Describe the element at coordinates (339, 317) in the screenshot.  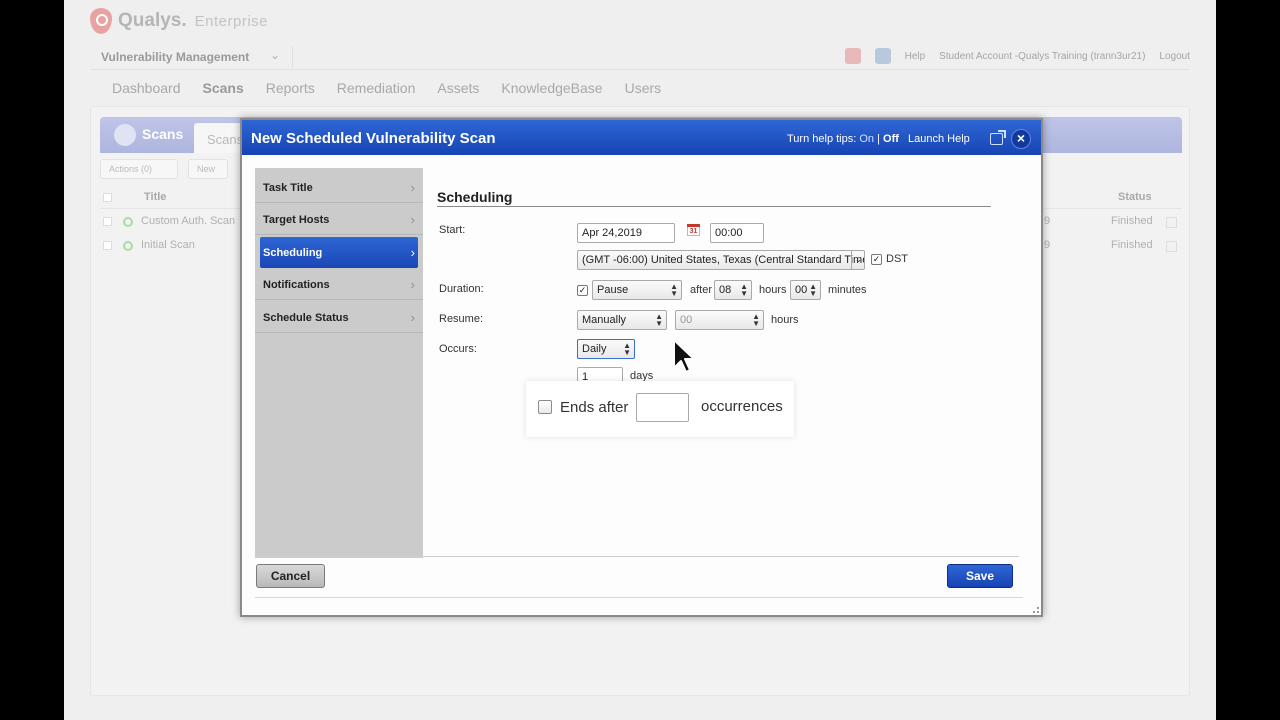
I see `step-schedule-status: Schedule Status ›` at that location.